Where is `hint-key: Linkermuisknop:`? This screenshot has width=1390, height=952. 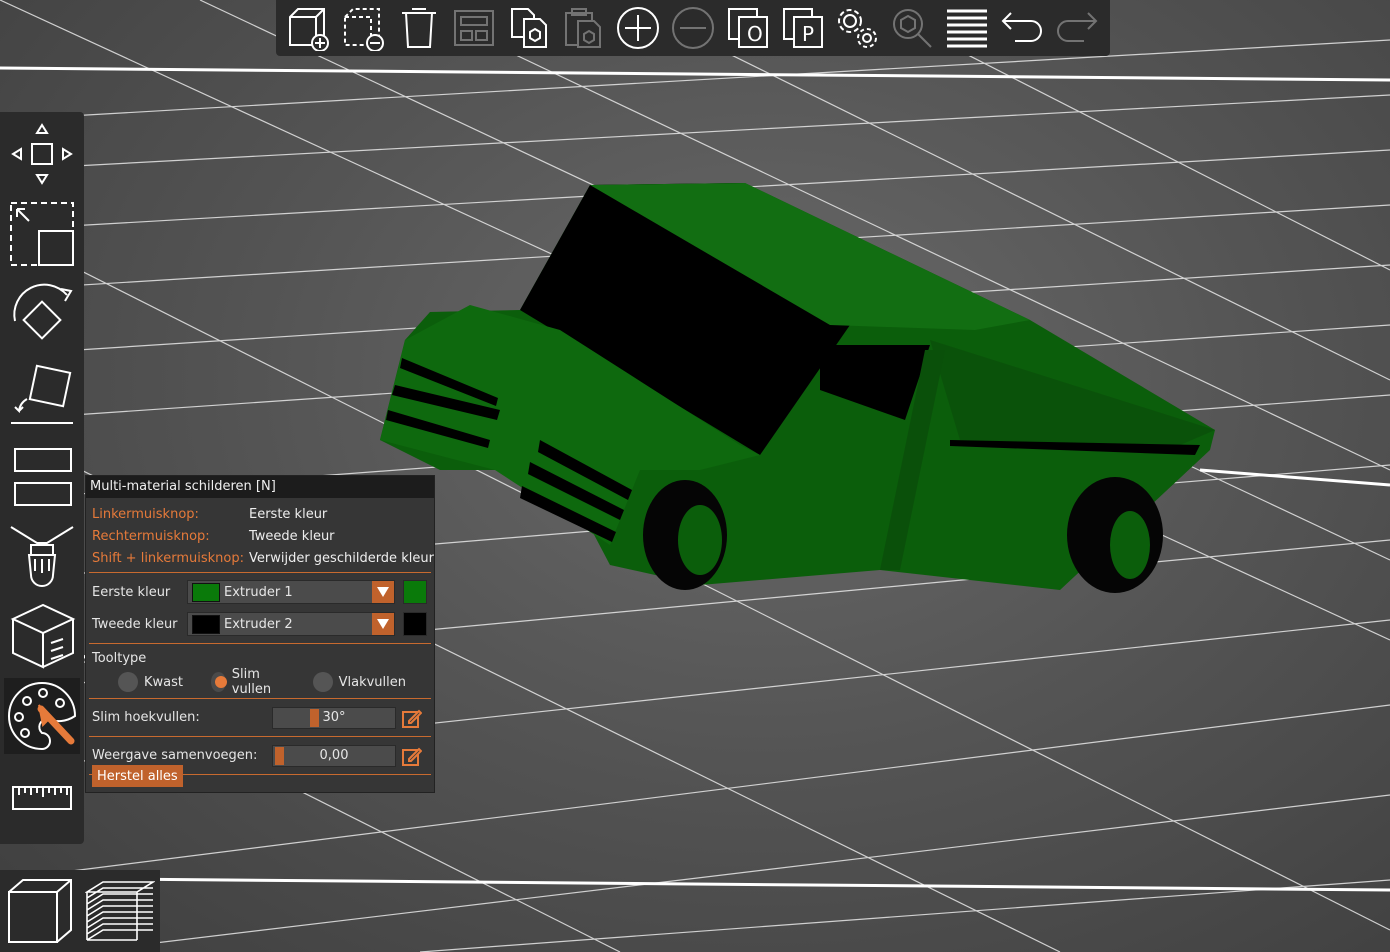 hint-key: Linkermuisknop: is located at coordinates (145, 514).